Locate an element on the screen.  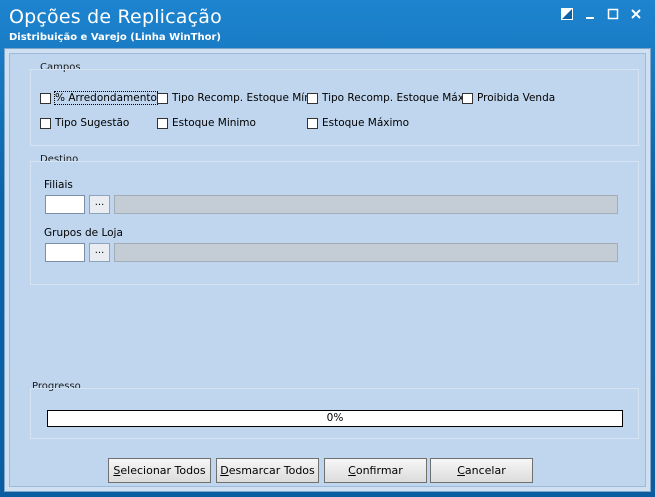
checkbox-label: Estoque Máximo is located at coordinates (366, 123).